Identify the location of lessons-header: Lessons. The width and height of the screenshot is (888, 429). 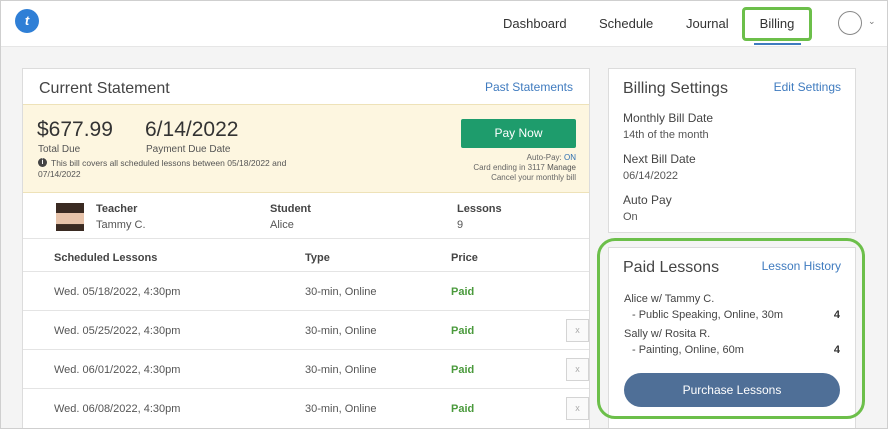
(479, 209).